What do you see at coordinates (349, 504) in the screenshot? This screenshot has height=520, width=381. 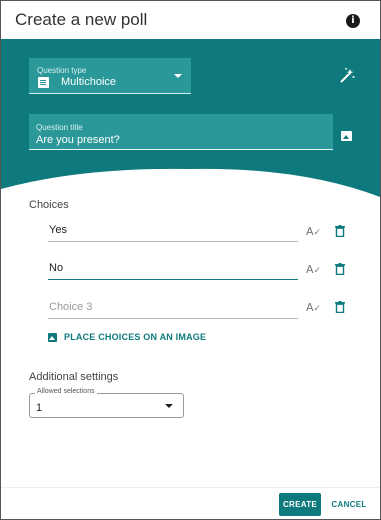 I see `cancel-button: CANCEL` at bounding box center [349, 504].